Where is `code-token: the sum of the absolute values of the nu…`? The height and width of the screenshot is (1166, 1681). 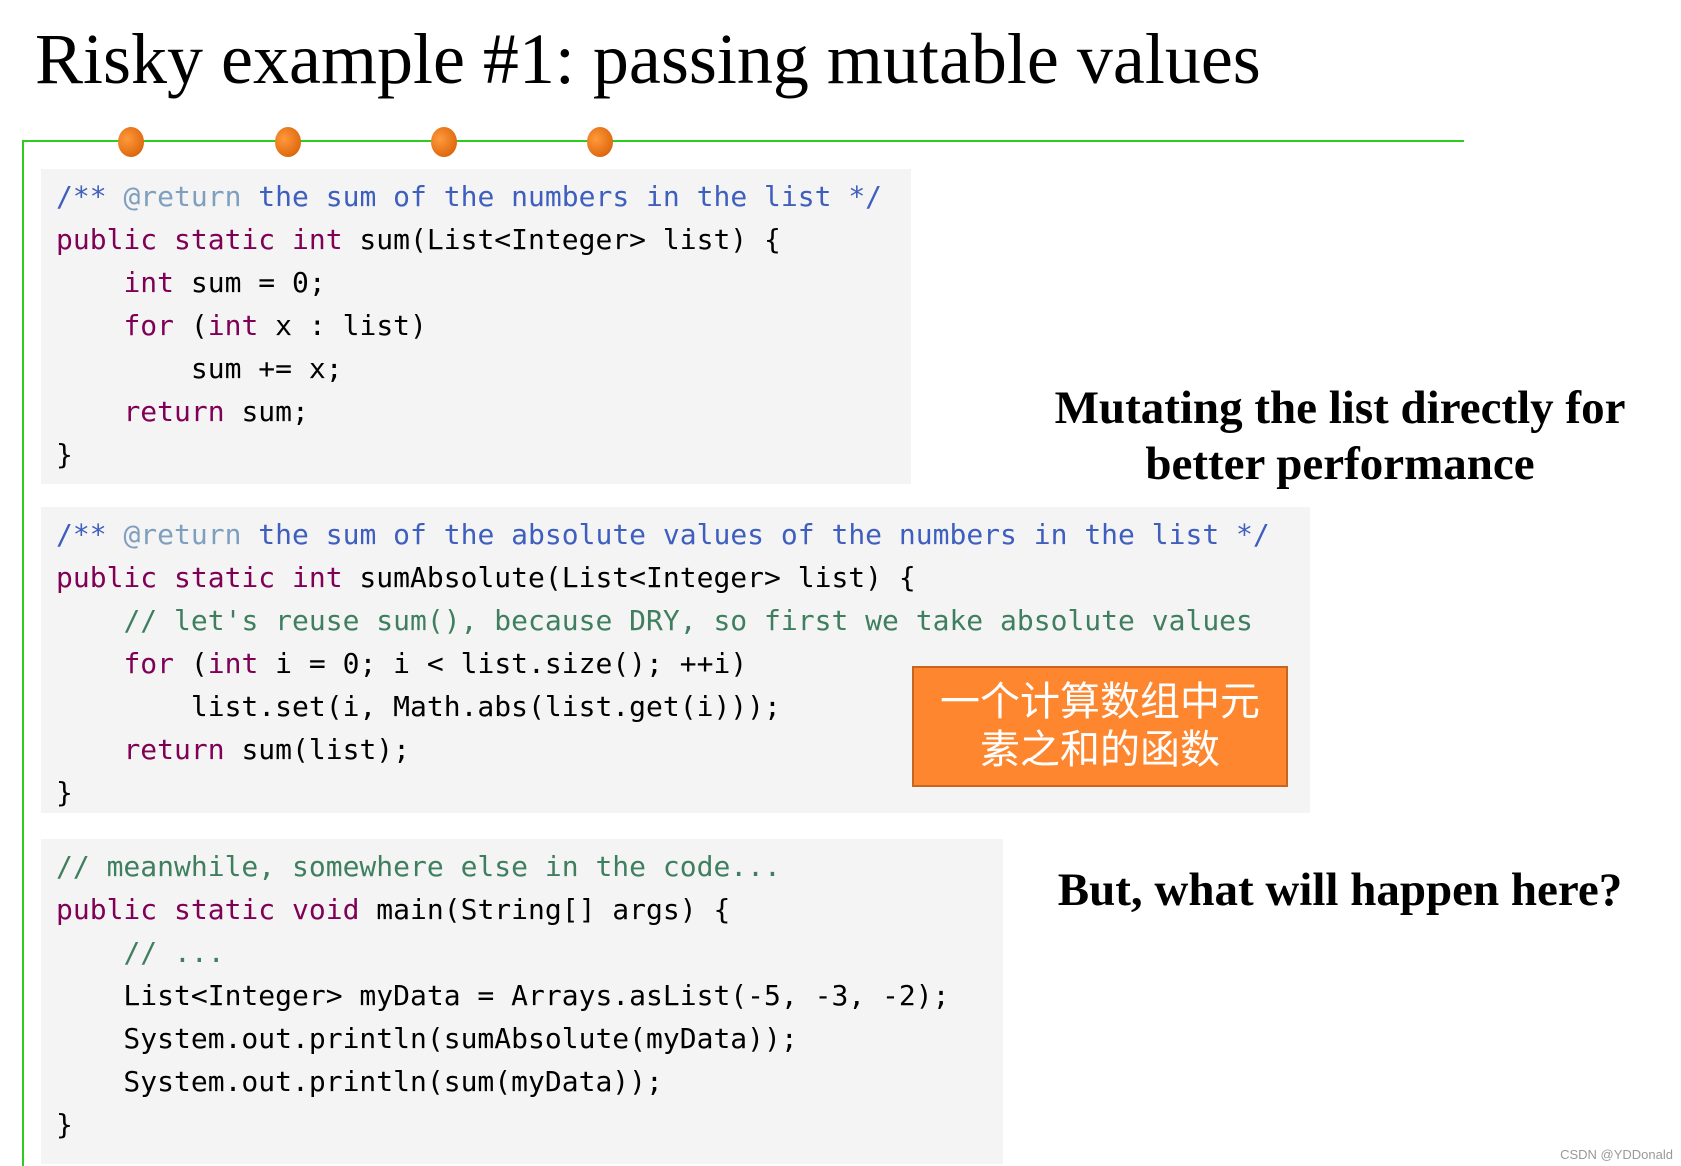
code-token: the sum of the absolute values of the nu… is located at coordinates (755, 534).